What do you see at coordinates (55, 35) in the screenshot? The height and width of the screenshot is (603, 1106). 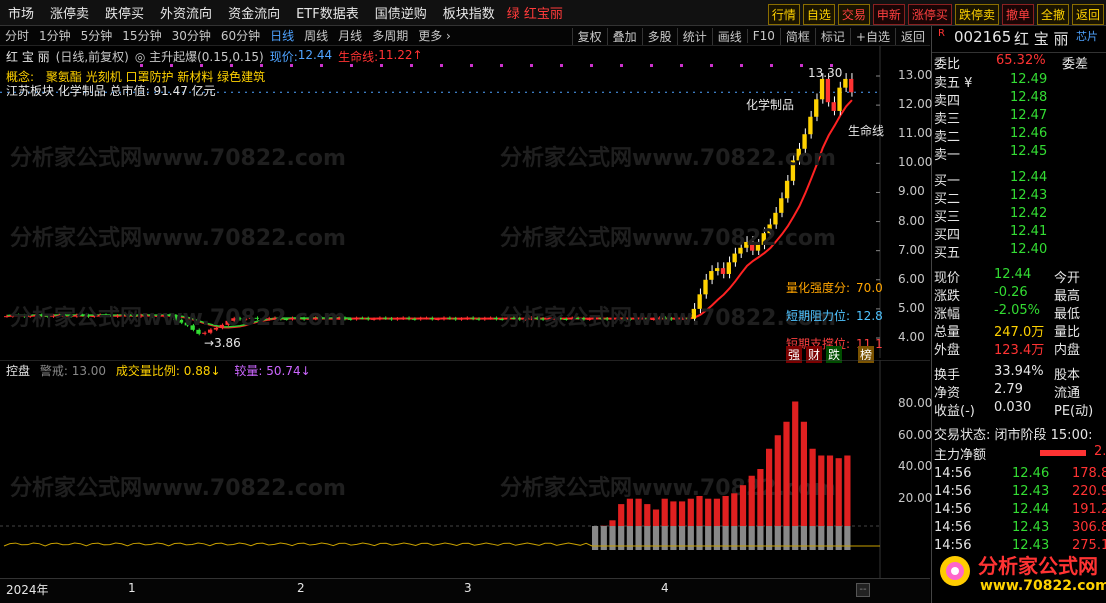 I see `period-1min: 1分钟` at bounding box center [55, 35].